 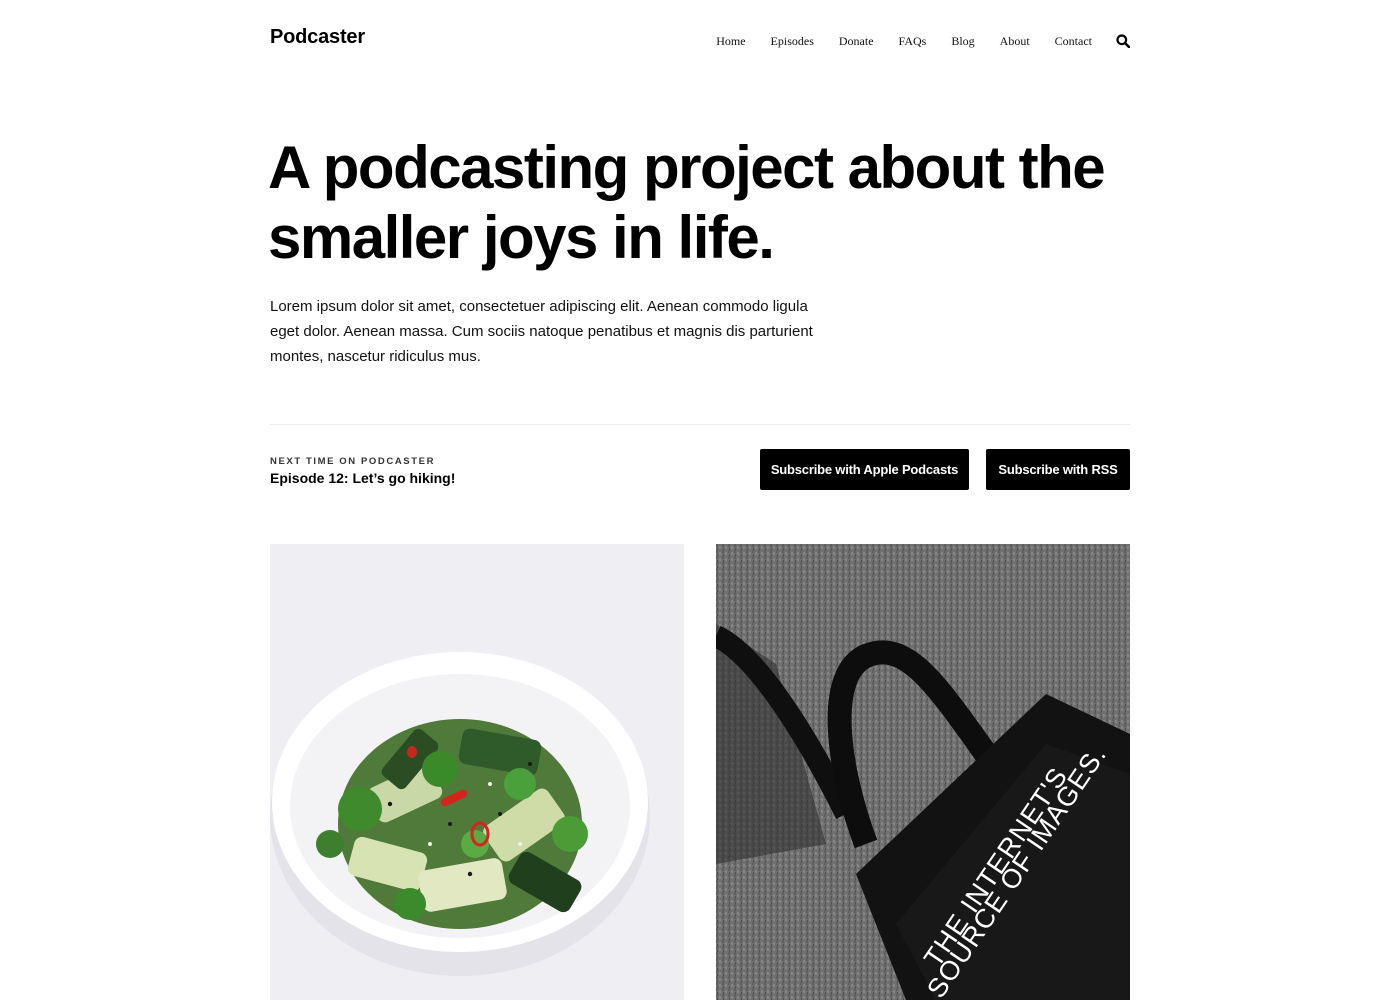 I want to click on subscribe-rss-button: Subscribe with RSS, so click(x=1058, y=469).